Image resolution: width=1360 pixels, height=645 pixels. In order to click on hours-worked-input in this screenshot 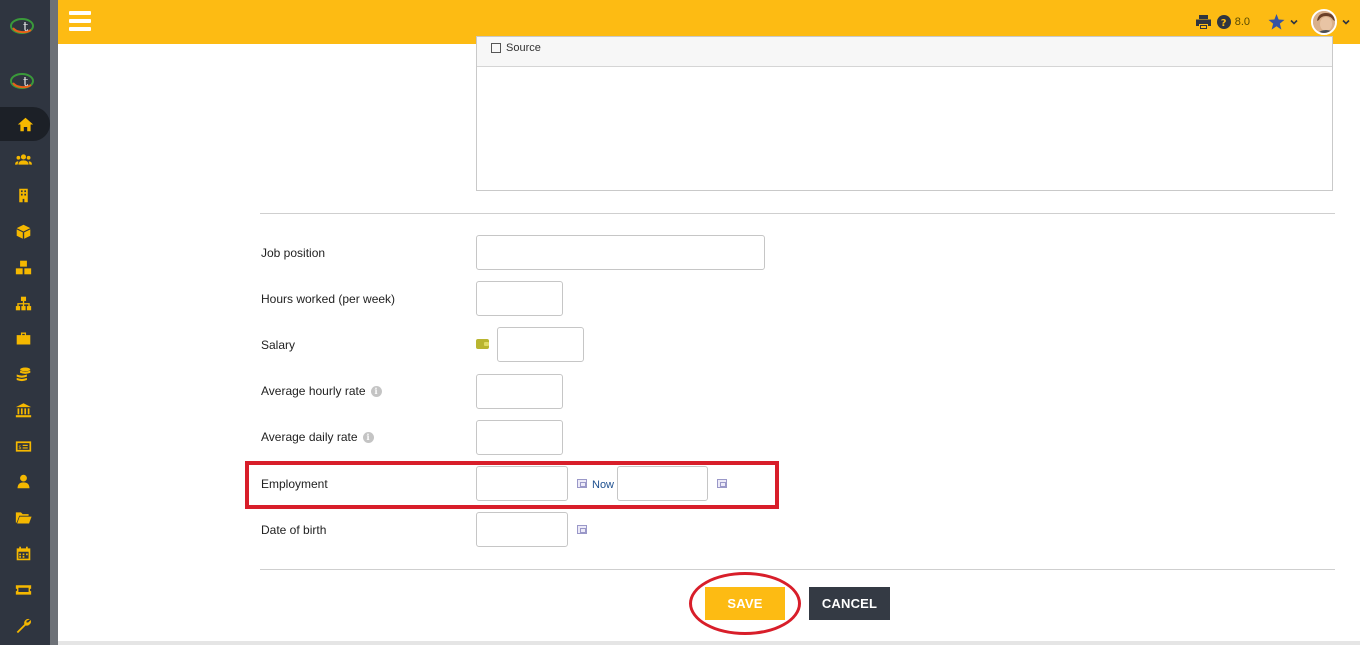, I will do `click(519, 298)`.